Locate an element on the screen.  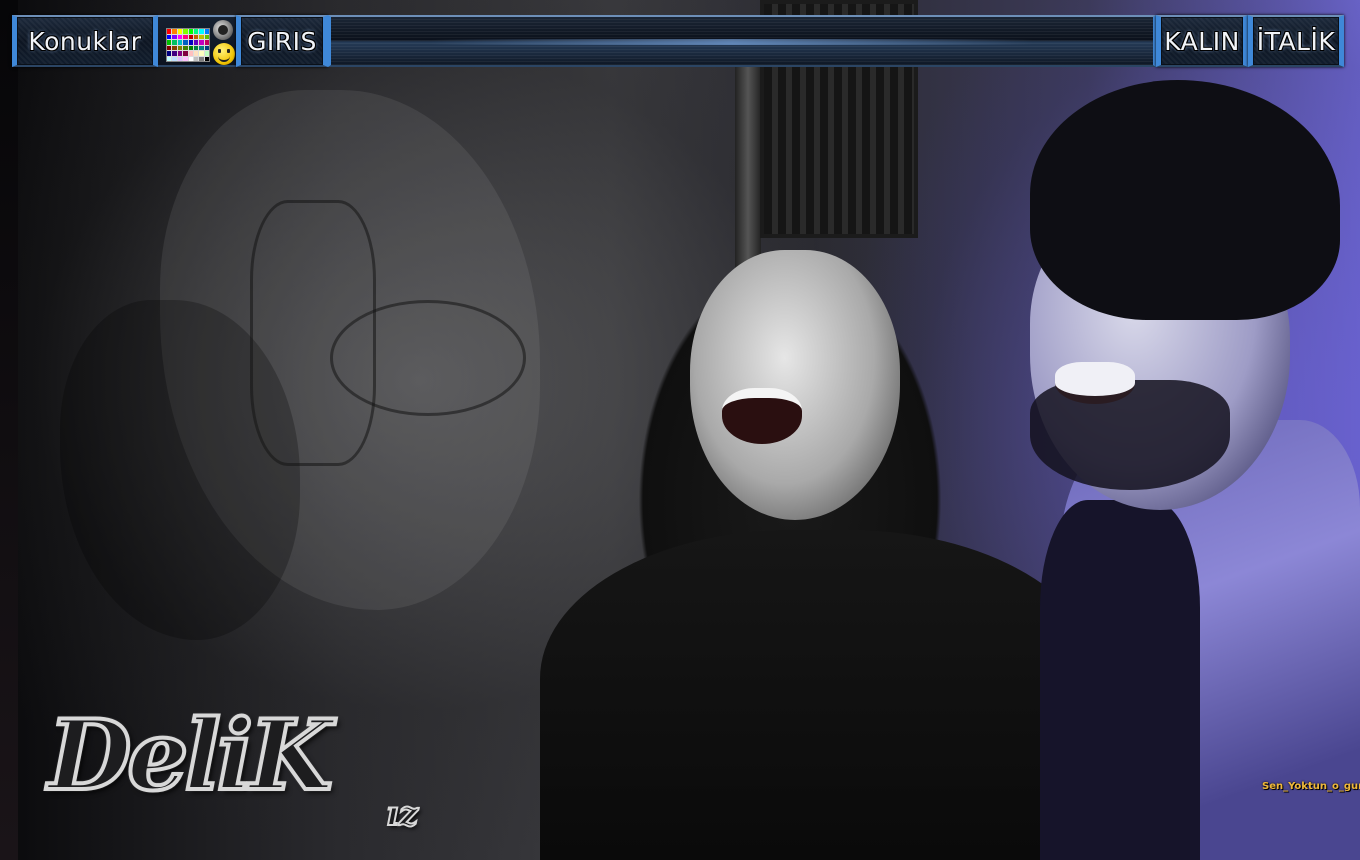
message-input is located at coordinates (742, 41).